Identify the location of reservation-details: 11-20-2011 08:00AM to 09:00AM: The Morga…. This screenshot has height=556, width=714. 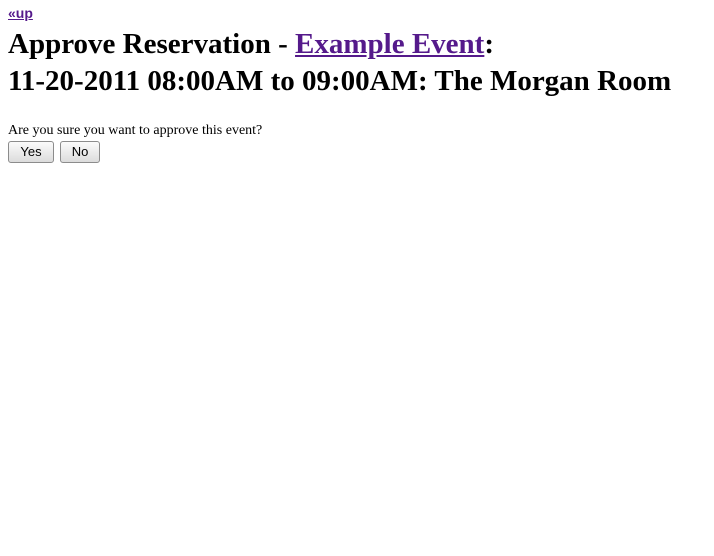
(340, 80).